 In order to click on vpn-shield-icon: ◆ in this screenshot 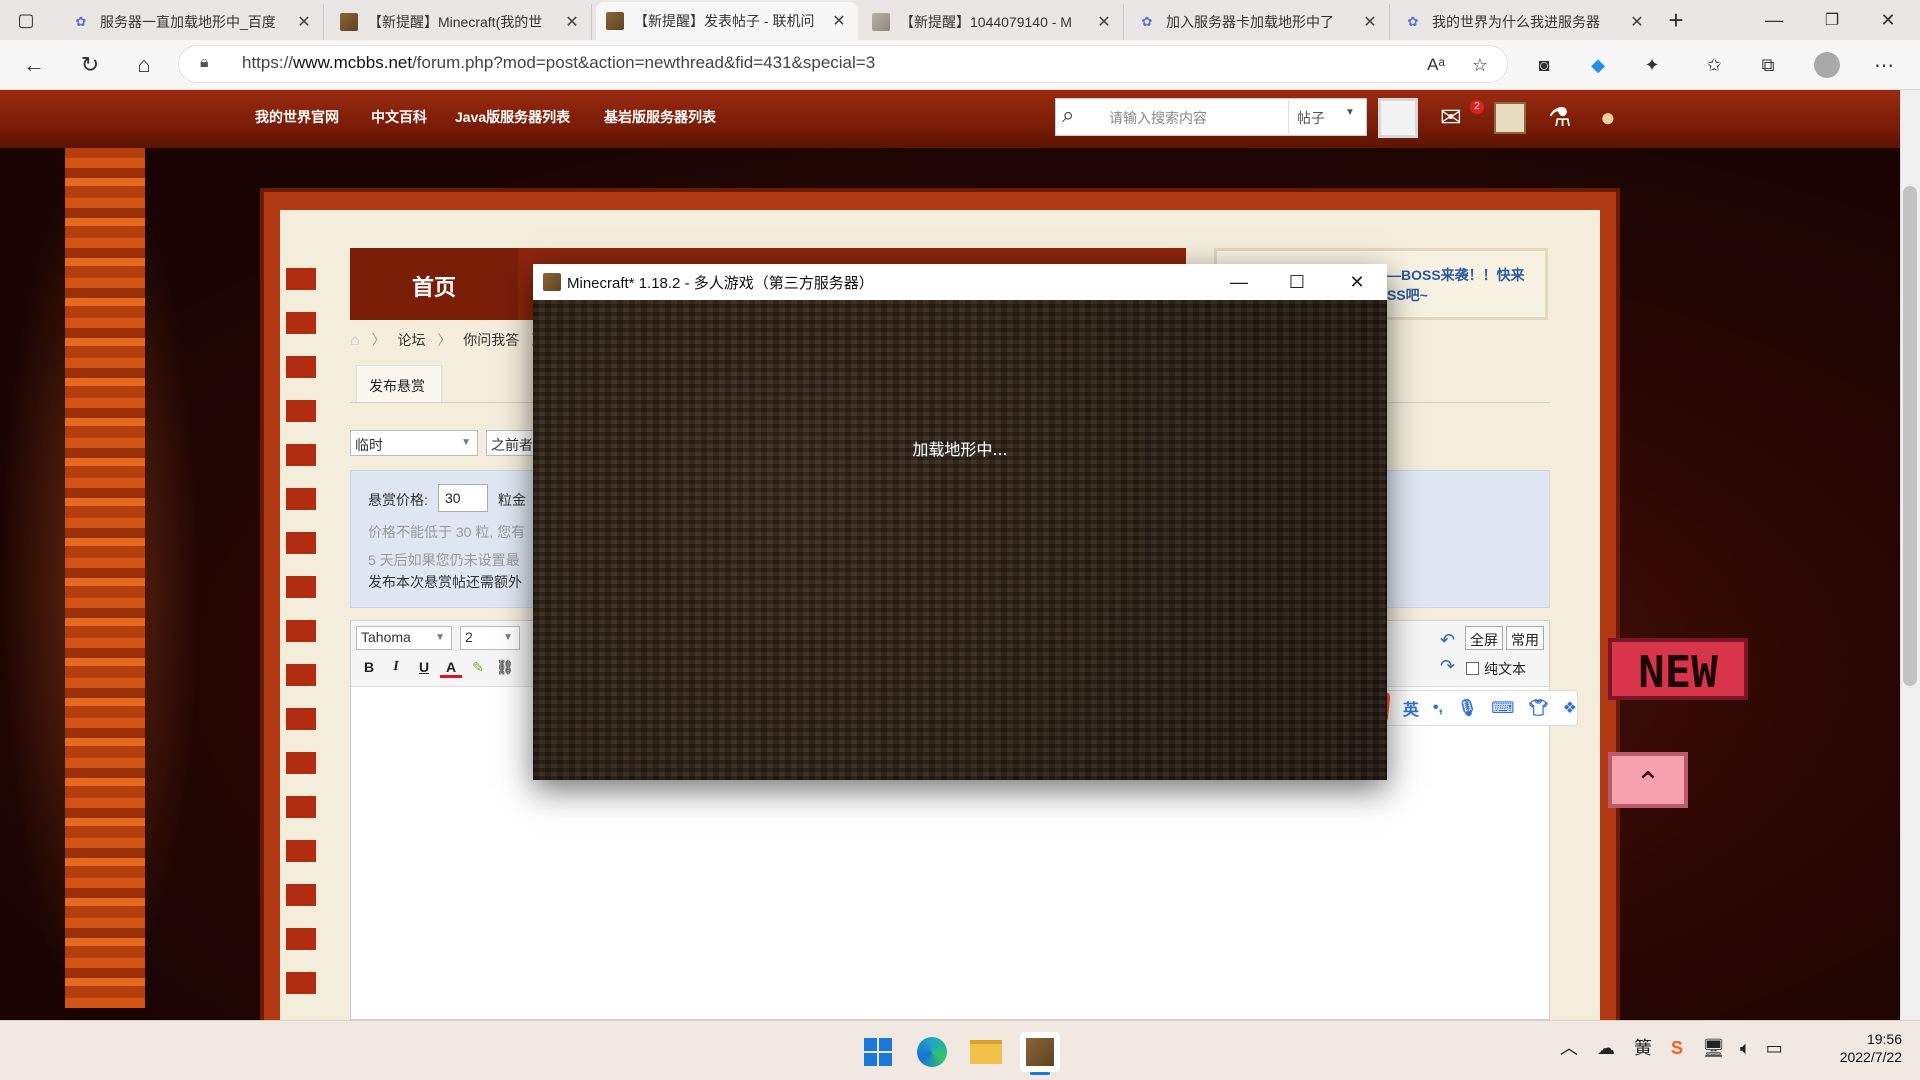, I will do `click(1598, 65)`.